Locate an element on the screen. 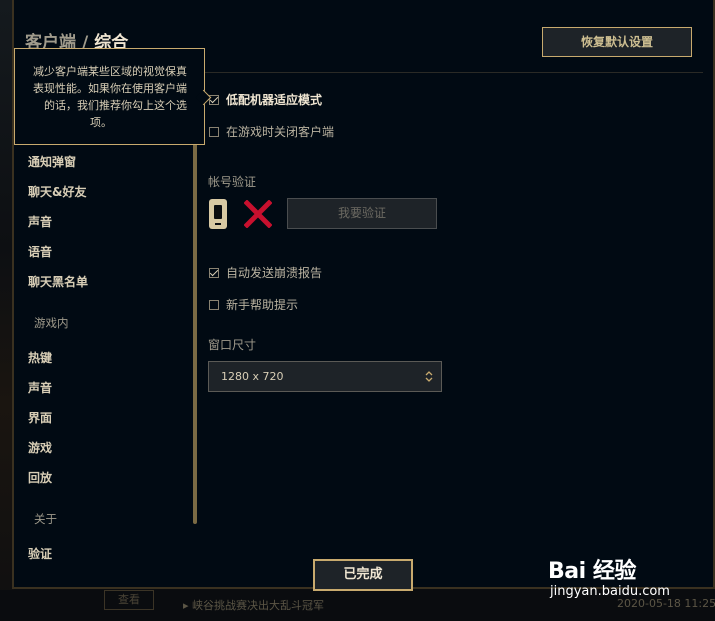 This screenshot has height=621, width=715. tooltip-line: 的话，我们推荐你勾上这个选 is located at coordinates (115, 105).